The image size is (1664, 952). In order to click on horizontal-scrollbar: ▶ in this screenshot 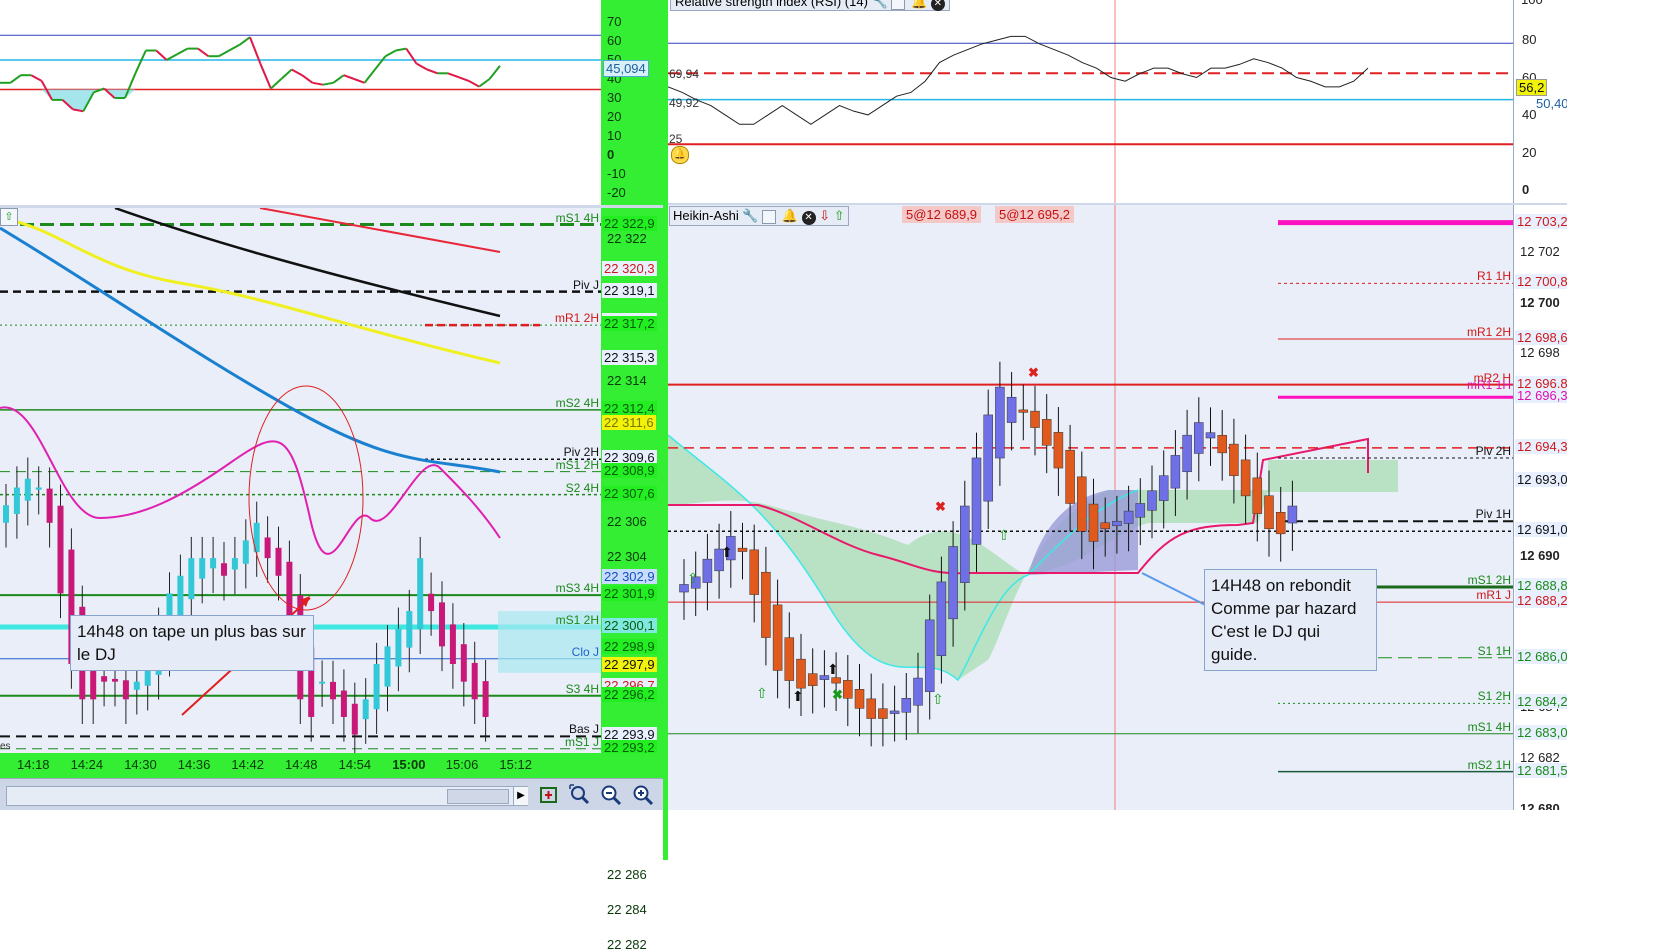, I will do `click(267, 796)`.